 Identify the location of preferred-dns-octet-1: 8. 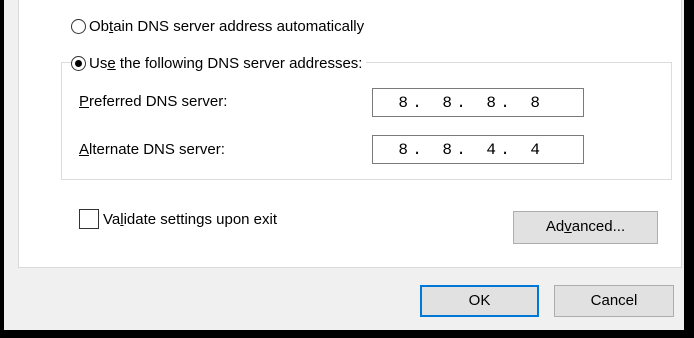
(390, 103).